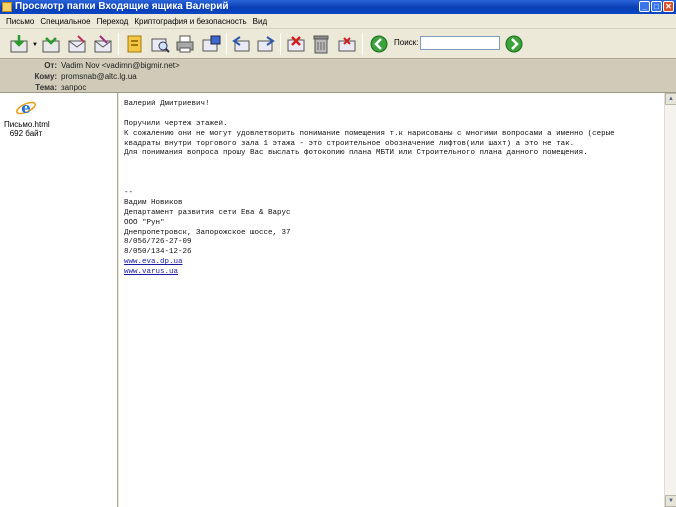 This screenshot has height=507, width=676. I want to click on vertical-scrollbar: ▲ ▼, so click(670, 300).